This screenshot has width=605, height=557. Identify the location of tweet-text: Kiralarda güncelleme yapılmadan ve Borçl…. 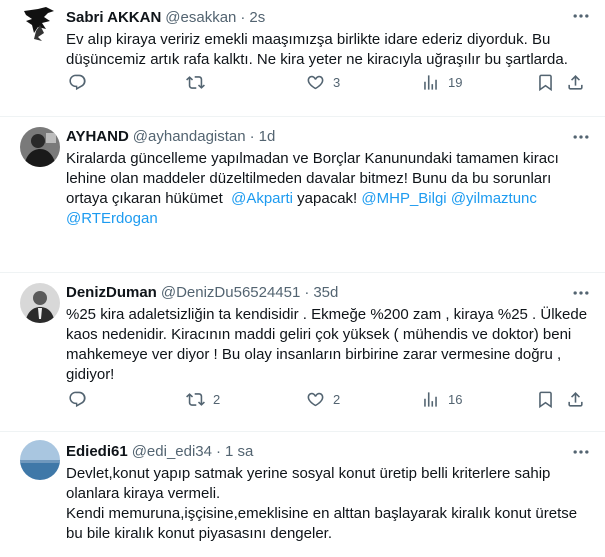
(328, 189).